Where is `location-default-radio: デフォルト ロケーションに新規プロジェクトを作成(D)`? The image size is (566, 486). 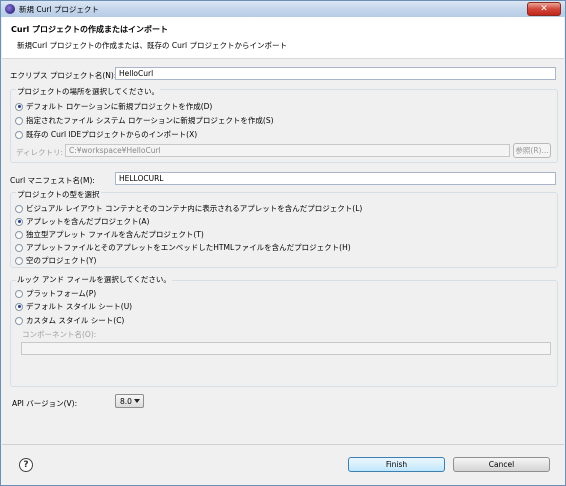
location-default-radio: デフォルト ロケーションに新規プロジェクトを作成(D) is located at coordinates (113, 106).